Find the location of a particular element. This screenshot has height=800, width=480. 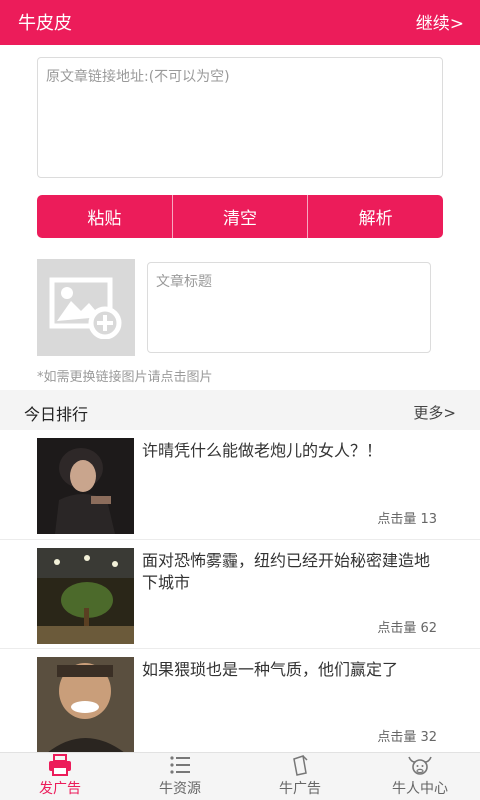

url-input-box is located at coordinates (240, 117).